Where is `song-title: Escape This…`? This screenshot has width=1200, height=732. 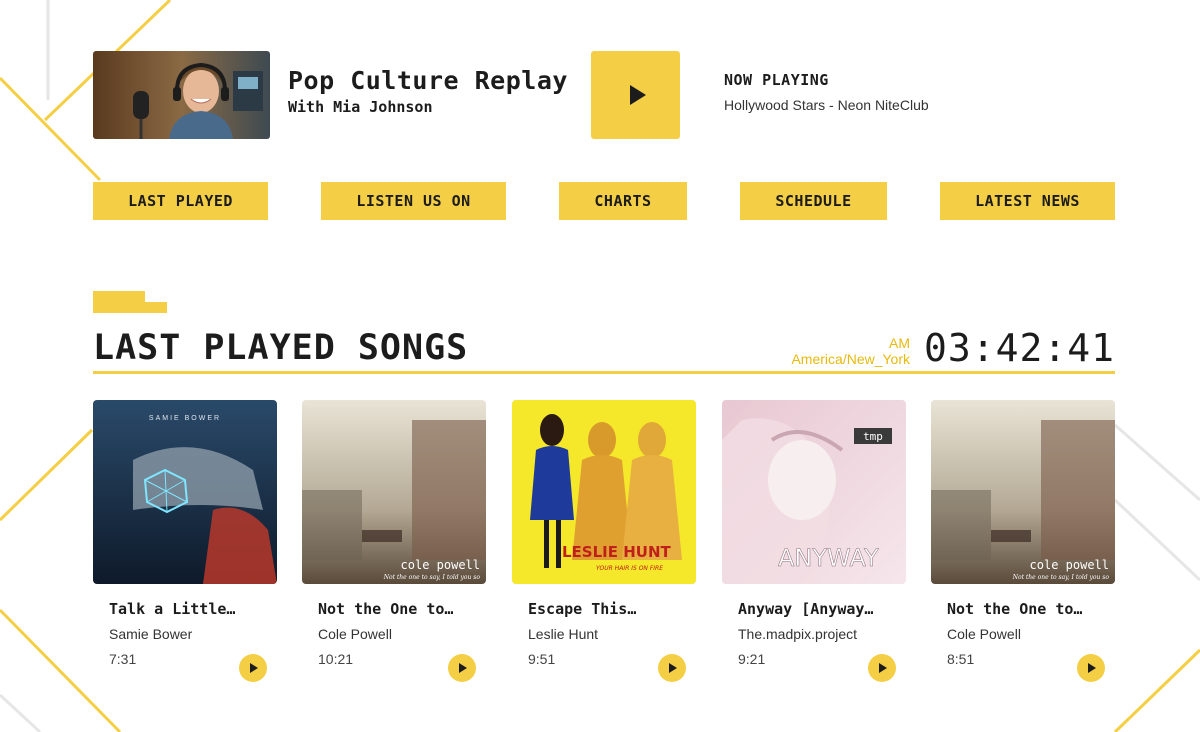
song-title: Escape This… is located at coordinates (582, 609).